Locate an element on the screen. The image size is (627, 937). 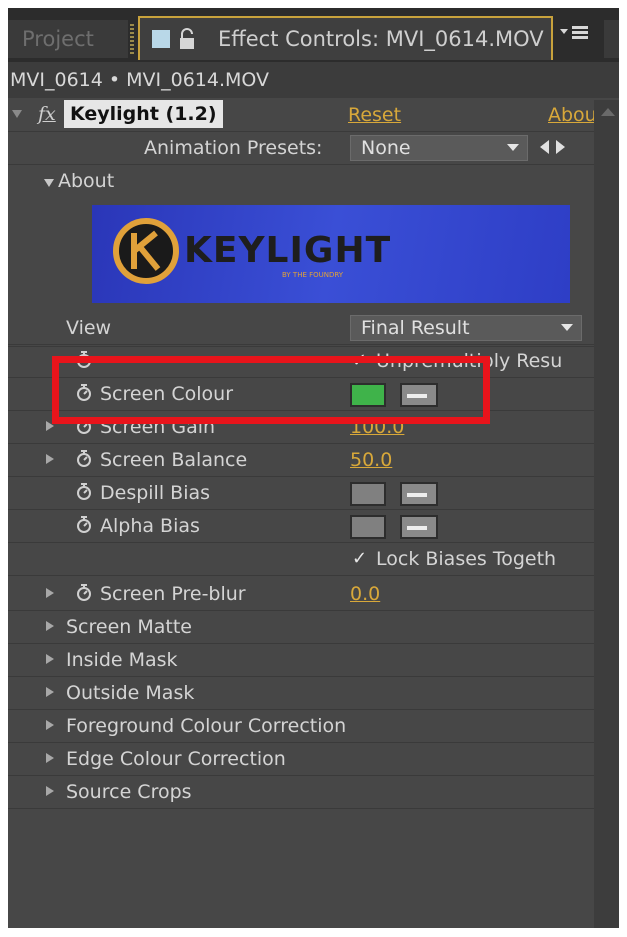
section-row: Screen Matte is located at coordinates (301, 627).